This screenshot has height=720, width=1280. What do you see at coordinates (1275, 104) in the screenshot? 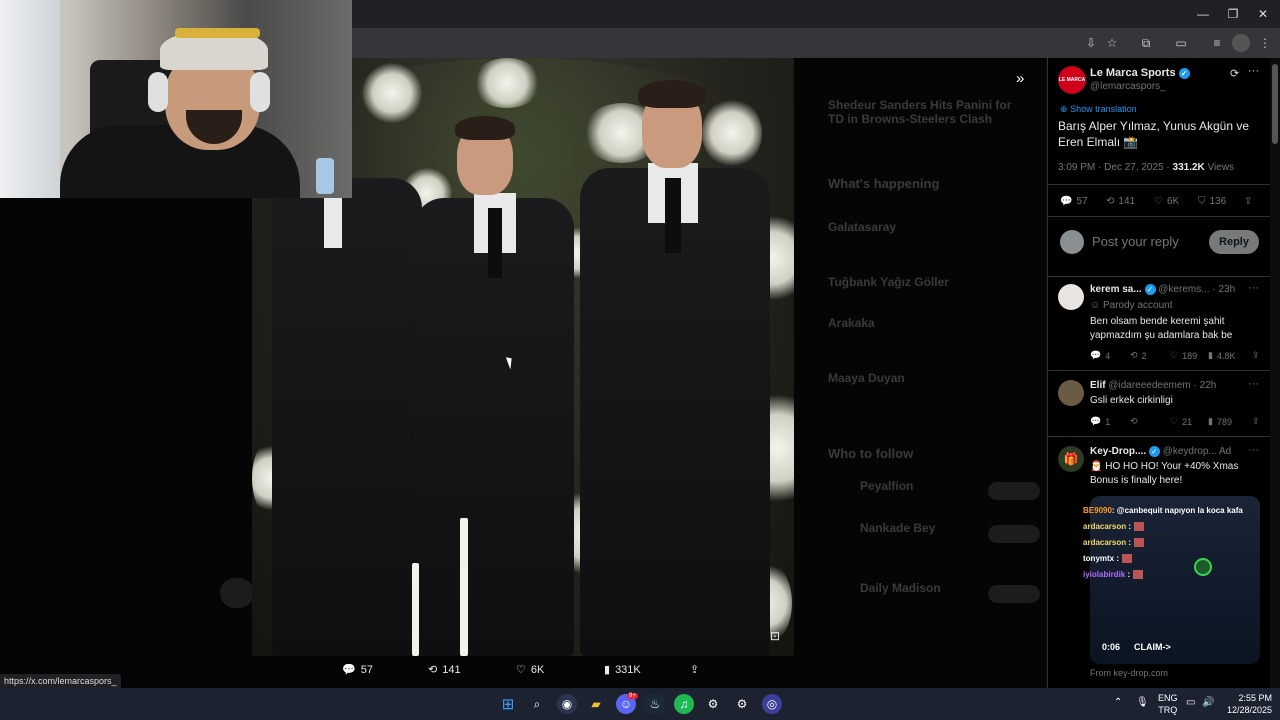
I see `scroll-thumb` at bounding box center [1275, 104].